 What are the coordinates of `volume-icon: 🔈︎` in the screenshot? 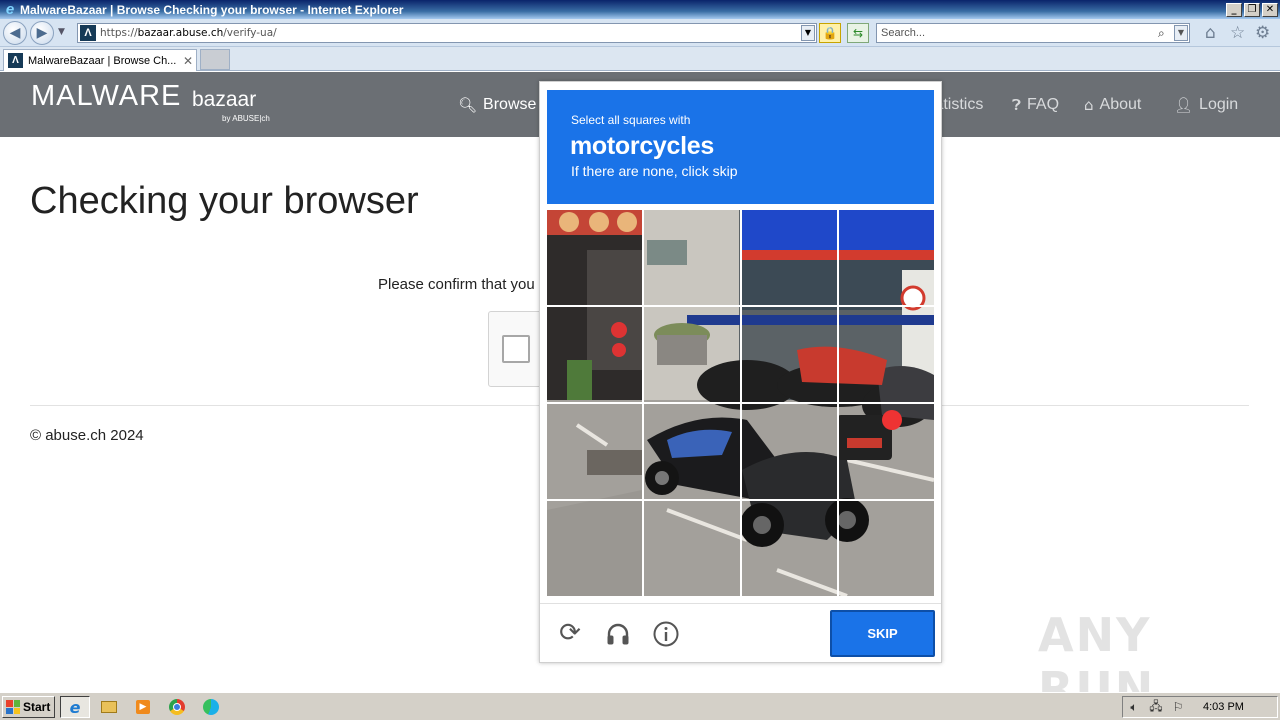 It's located at (1134, 707).